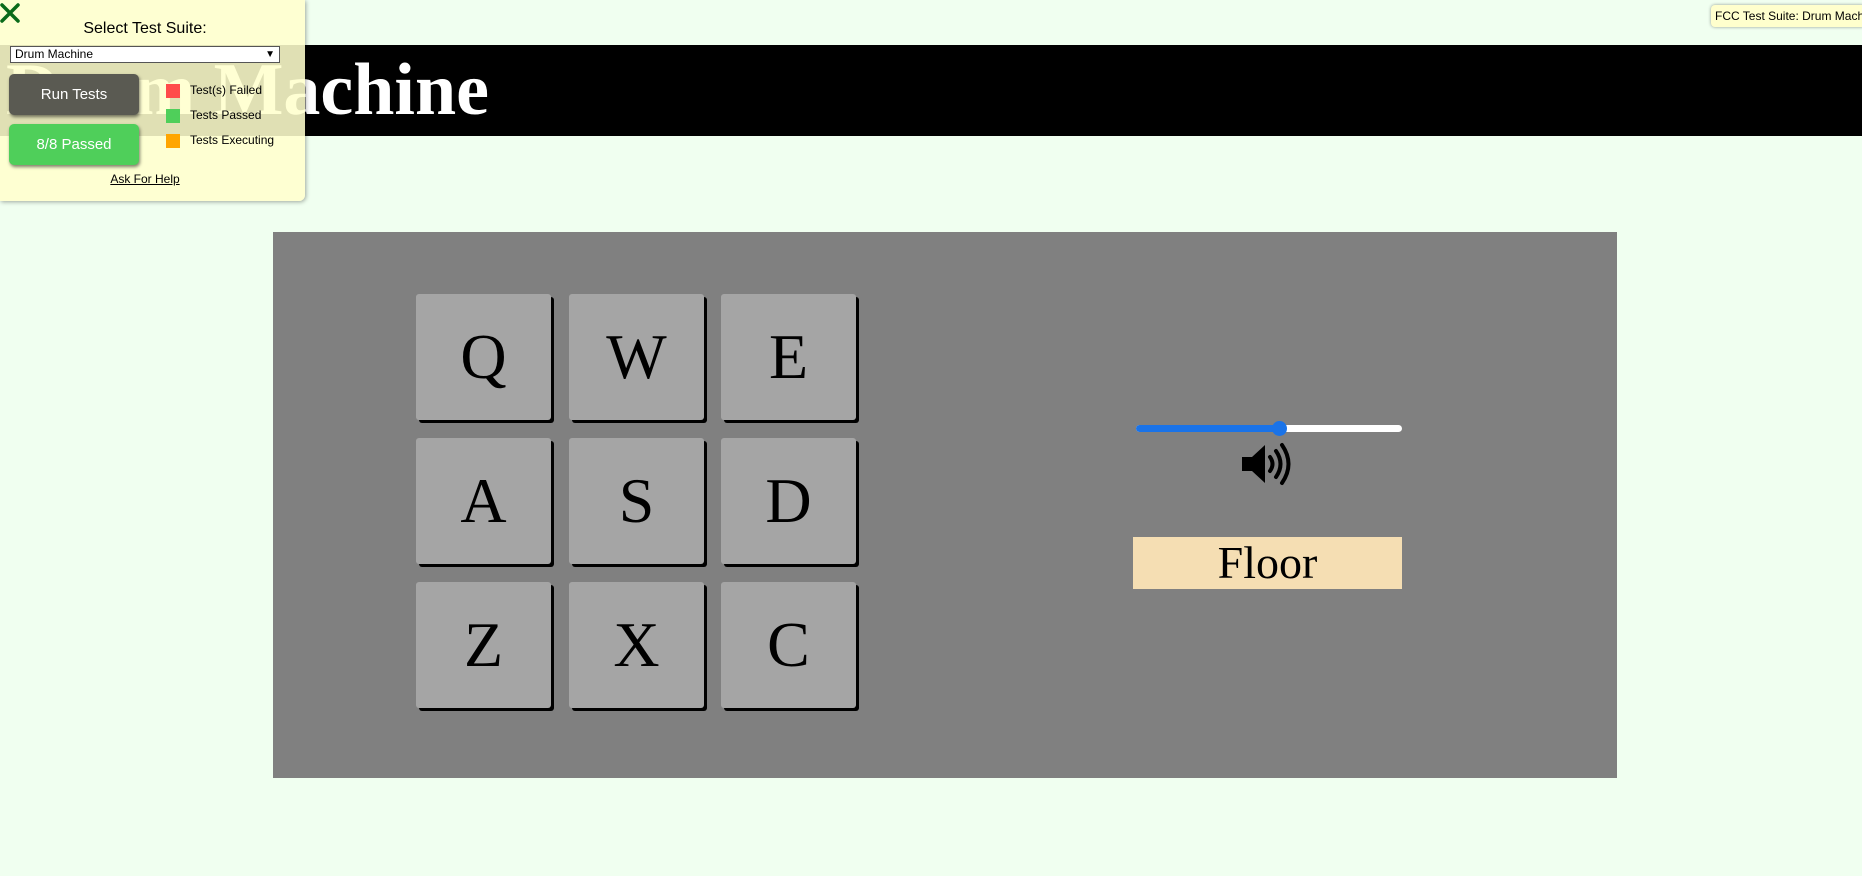 Image resolution: width=1862 pixels, height=876 pixels. Describe the element at coordinates (173, 116) in the screenshot. I see `passed-swatch` at that location.